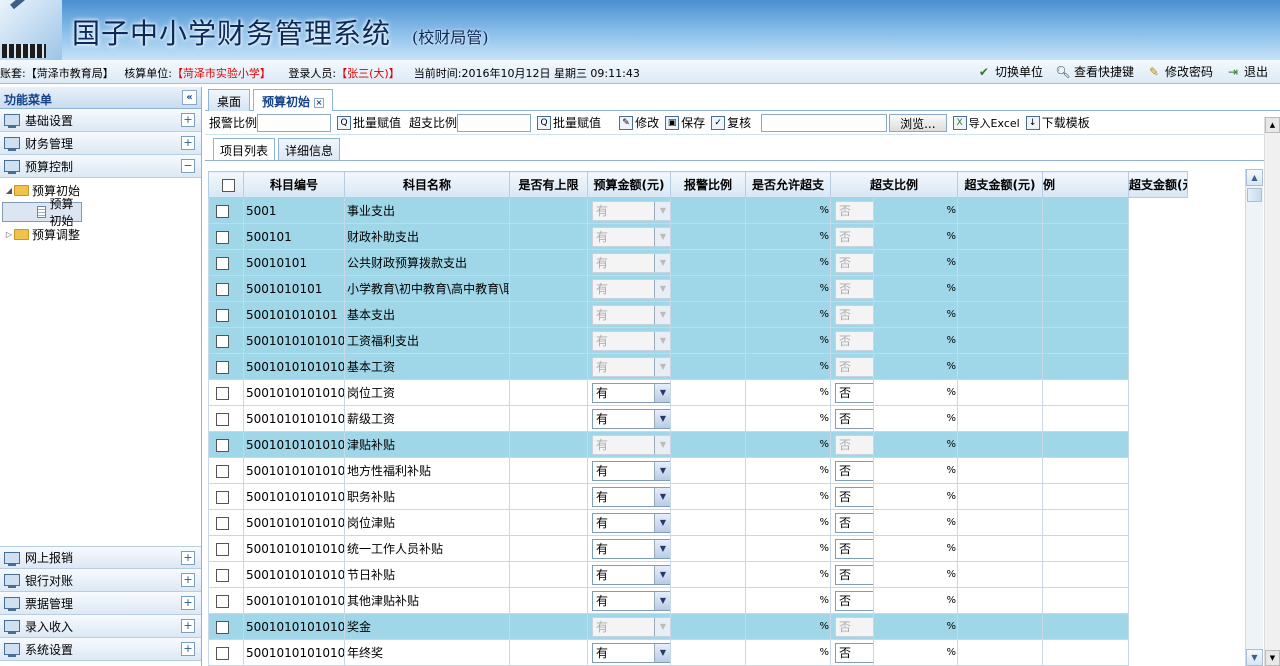 This screenshot has height=666, width=1280. What do you see at coordinates (100, 649) in the screenshot?
I see `sidebar-item-system-settings: 系统设置 +` at bounding box center [100, 649].